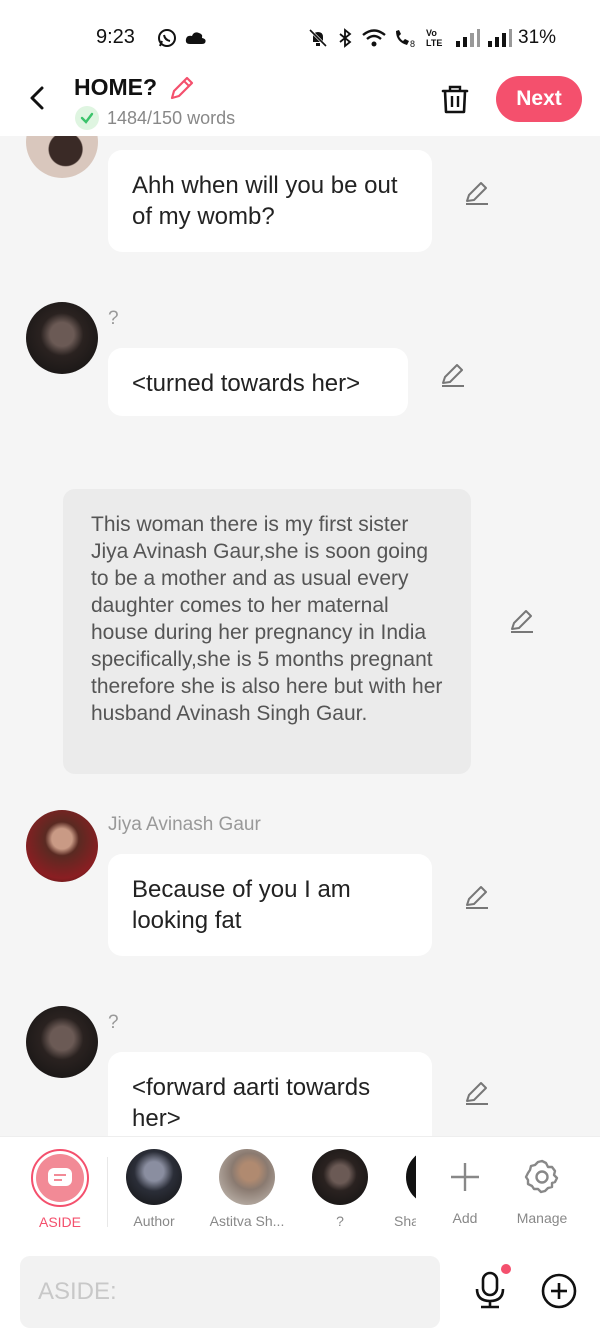 Image resolution: width=600 pixels, height=1340 pixels. I want to click on chat-bubble-icon, so click(60, 1177).